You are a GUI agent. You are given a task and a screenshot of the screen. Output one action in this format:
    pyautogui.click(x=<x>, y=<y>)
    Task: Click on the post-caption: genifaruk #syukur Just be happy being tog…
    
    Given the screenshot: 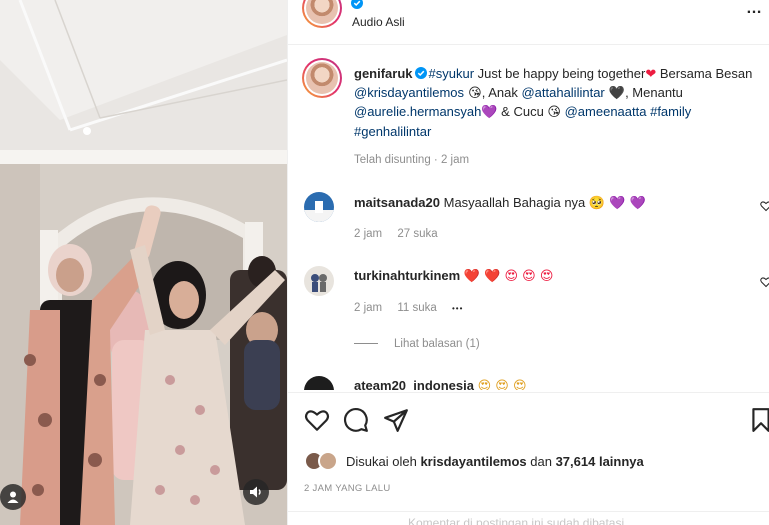 What is the action you would take?
    pyautogui.click(x=554, y=103)
    